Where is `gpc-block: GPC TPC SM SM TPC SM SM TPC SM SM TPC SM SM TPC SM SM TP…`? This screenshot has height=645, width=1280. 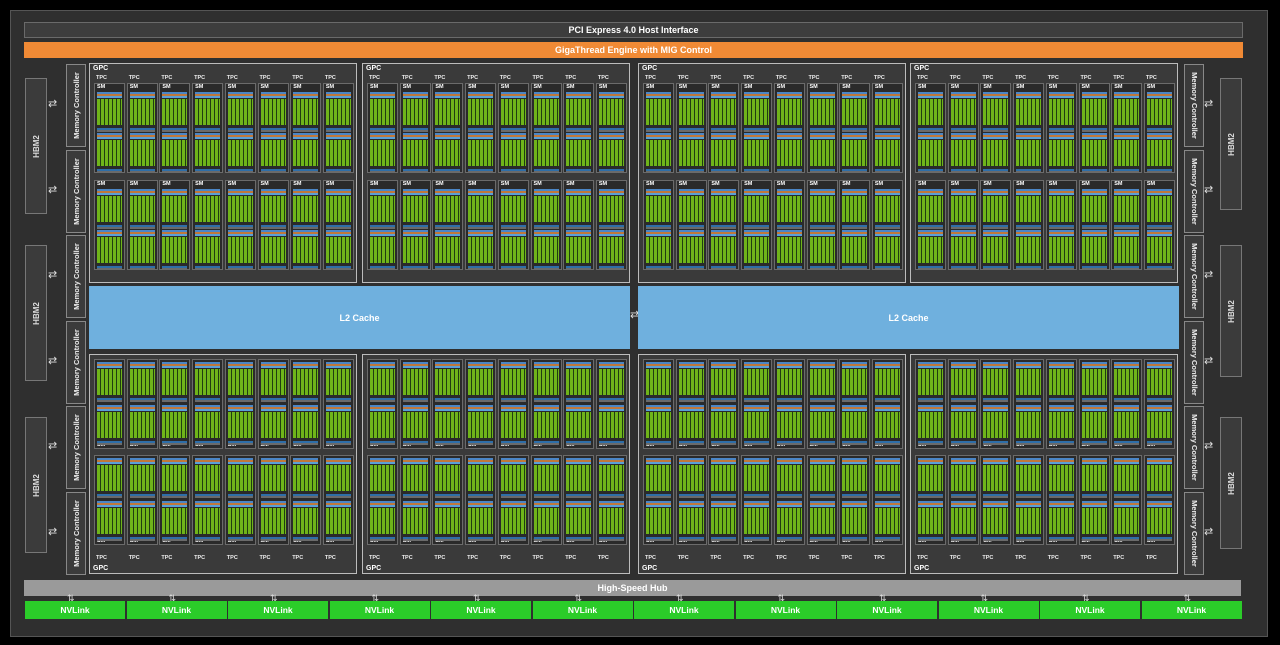
gpc-block: GPC TPC SM SM TPC SM SM TPC SM SM TPC SM SM TPC SM SM TP… is located at coordinates (223, 464).